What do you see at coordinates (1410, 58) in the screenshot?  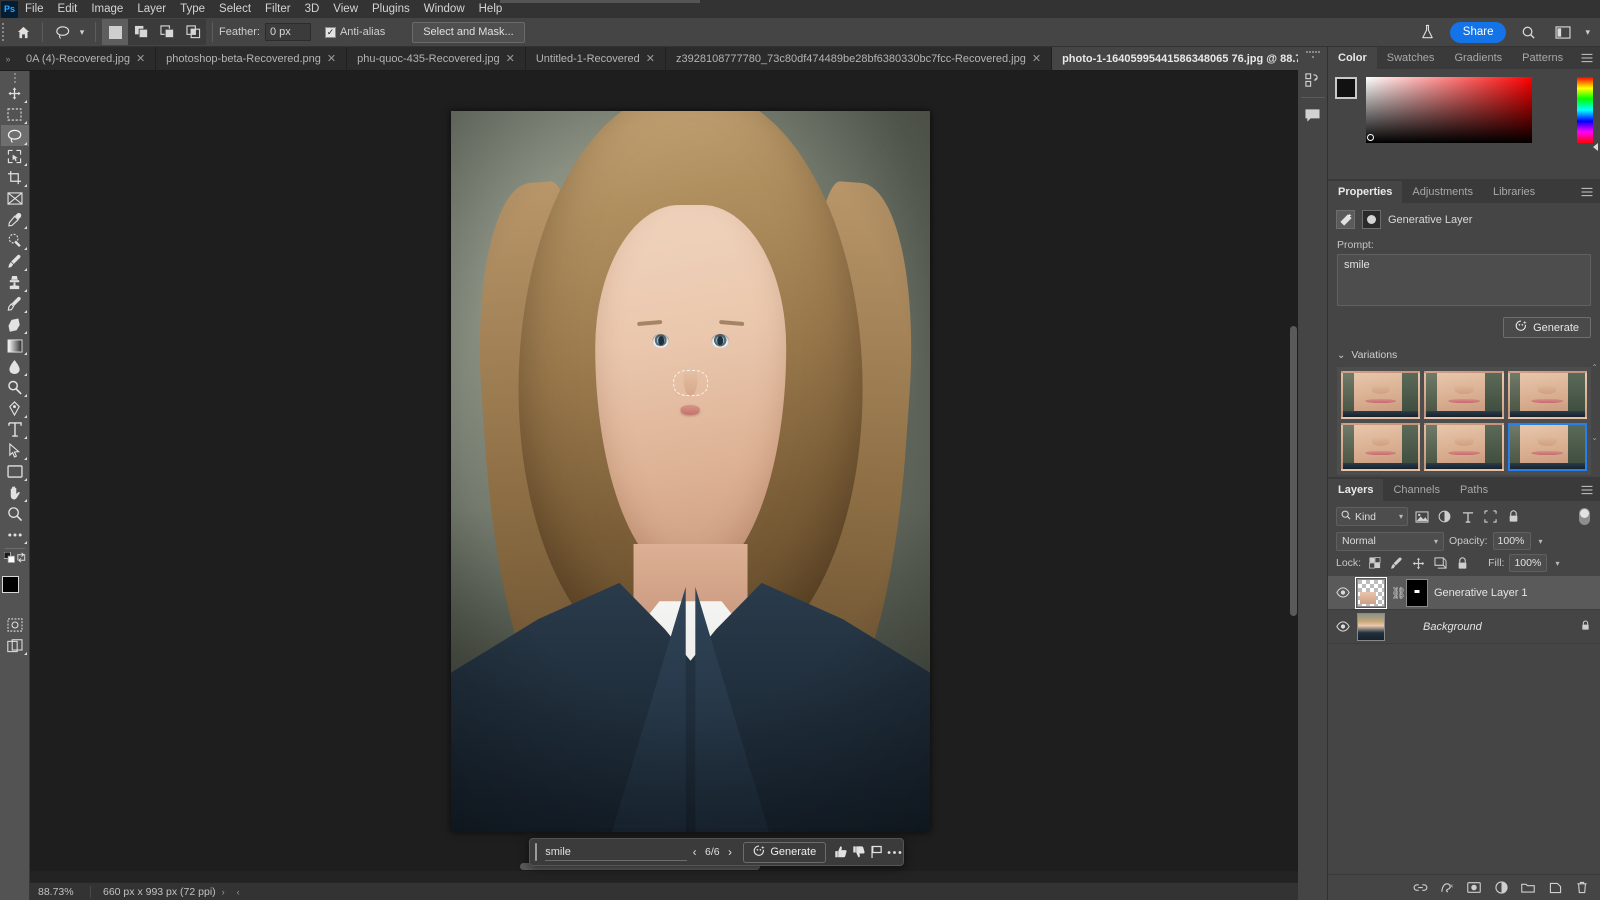 I see `tab-swatches: Swatches` at bounding box center [1410, 58].